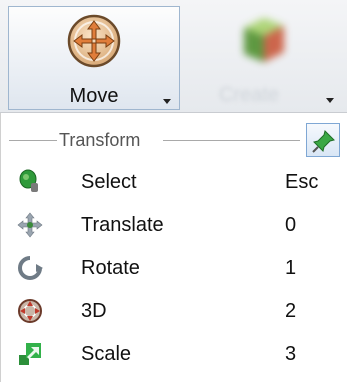 This screenshot has height=382, width=347. Describe the element at coordinates (106, 354) in the screenshot. I see `menu-item-label: Scale` at that location.